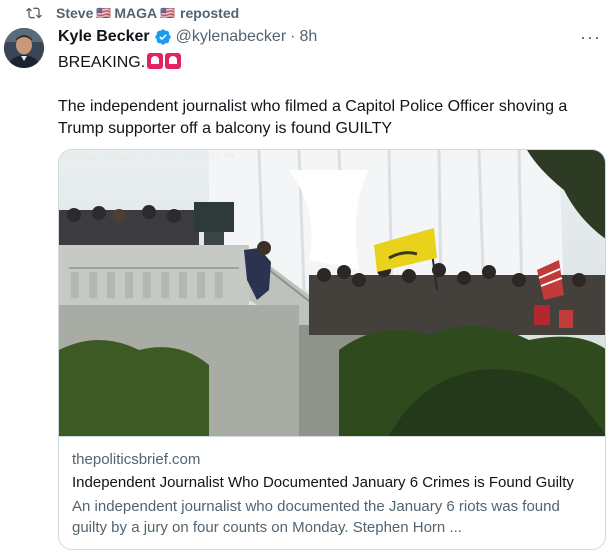 Image resolution: width=611 pixels, height=556 pixels. I want to click on repost-label: reposted, so click(210, 13).